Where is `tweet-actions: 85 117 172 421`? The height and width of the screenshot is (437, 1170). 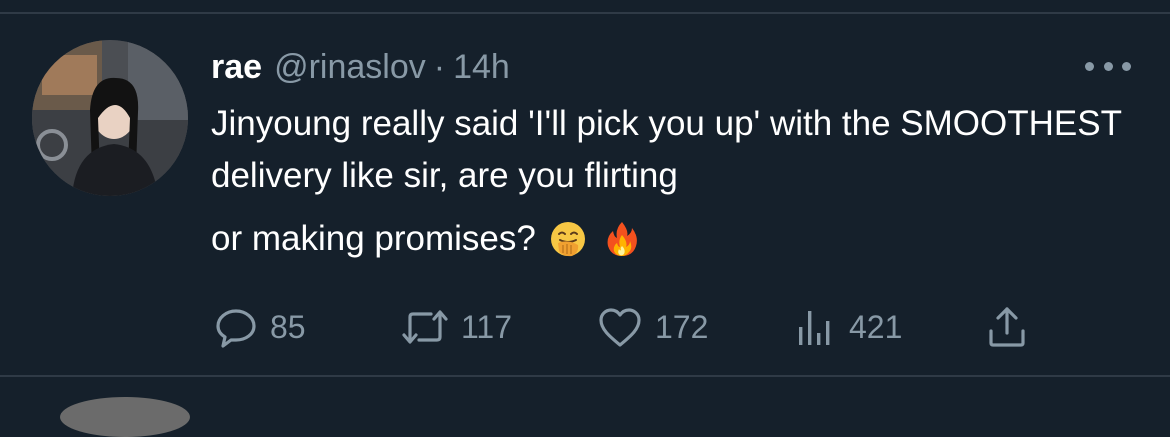 tweet-actions: 85 117 172 421 is located at coordinates (626, 327).